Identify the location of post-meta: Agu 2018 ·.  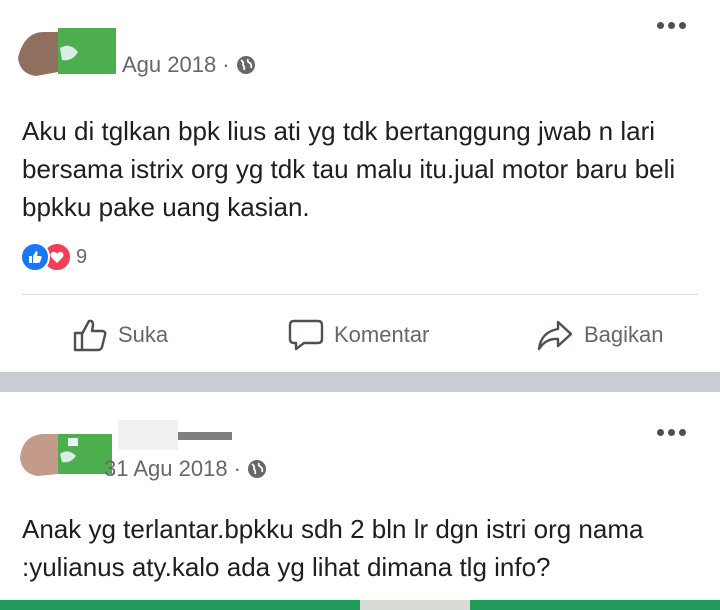
(189, 65).